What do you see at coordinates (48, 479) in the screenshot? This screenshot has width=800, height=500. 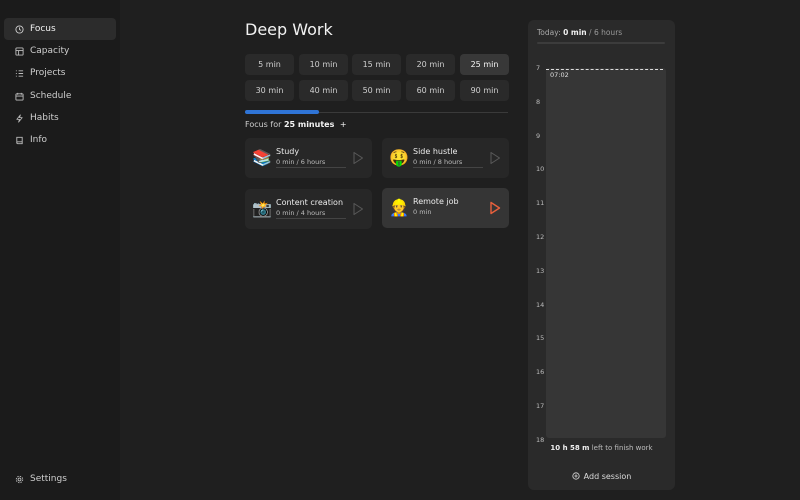 I see `settings-label: Settings` at bounding box center [48, 479].